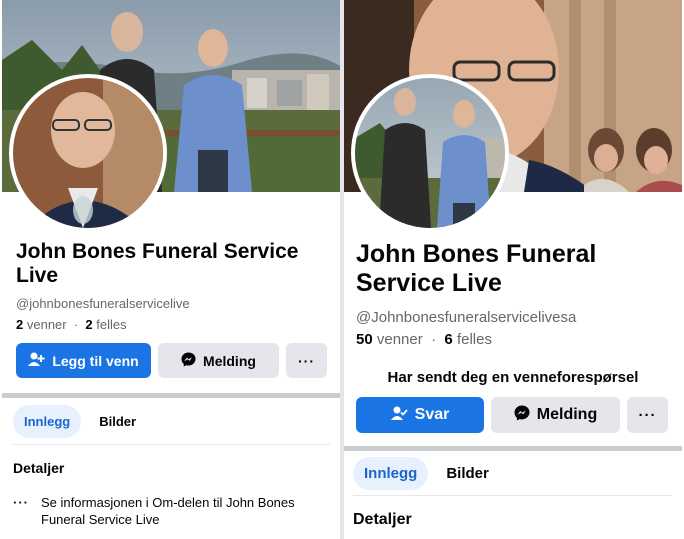 The height and width of the screenshot is (539, 684). What do you see at coordinates (89, 324) in the screenshot?
I see `mutual-count: 2` at bounding box center [89, 324].